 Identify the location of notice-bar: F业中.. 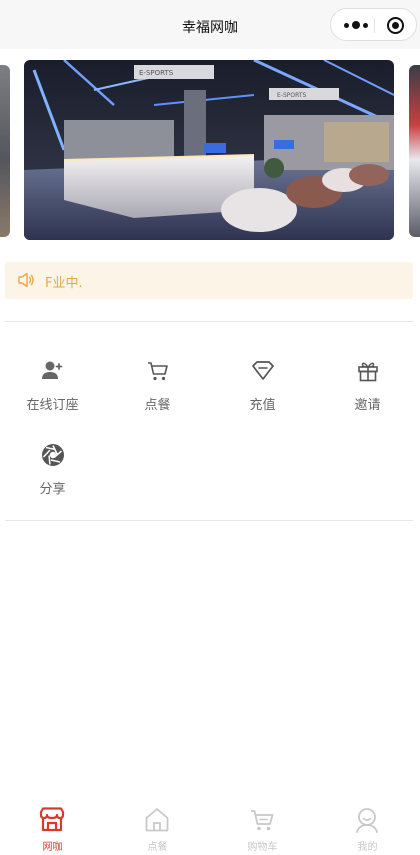
(209, 280).